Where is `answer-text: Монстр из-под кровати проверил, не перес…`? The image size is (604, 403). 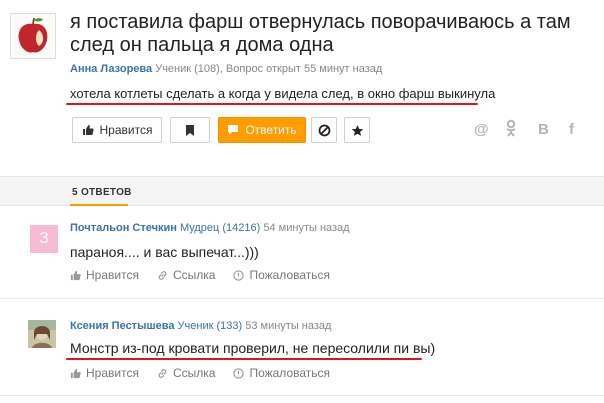 answer-text: Монстр из-под кровати проверил, не перес… is located at coordinates (253, 348).